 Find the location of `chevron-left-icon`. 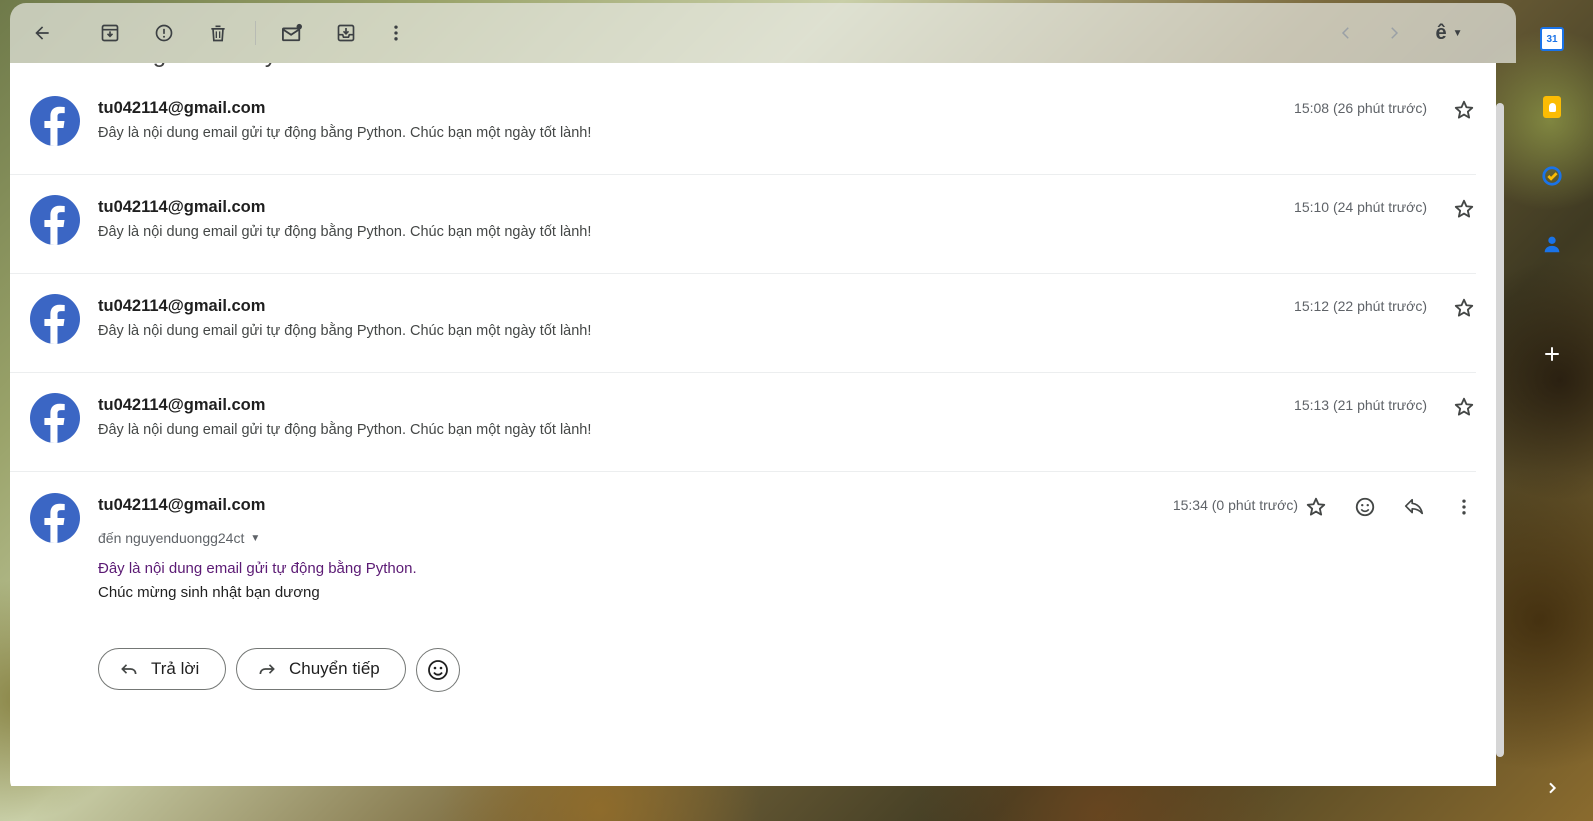

chevron-left-icon is located at coordinates (1345, 33).